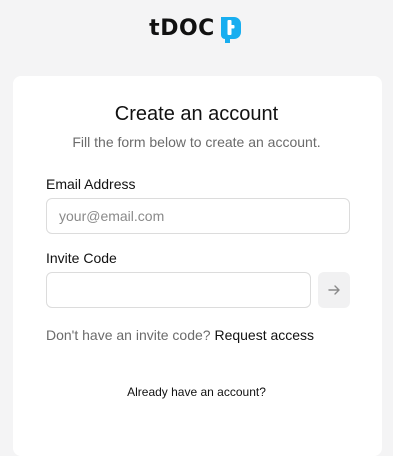 The height and width of the screenshot is (456, 393). I want to click on invite-code-label: Invite Code, so click(81, 258).